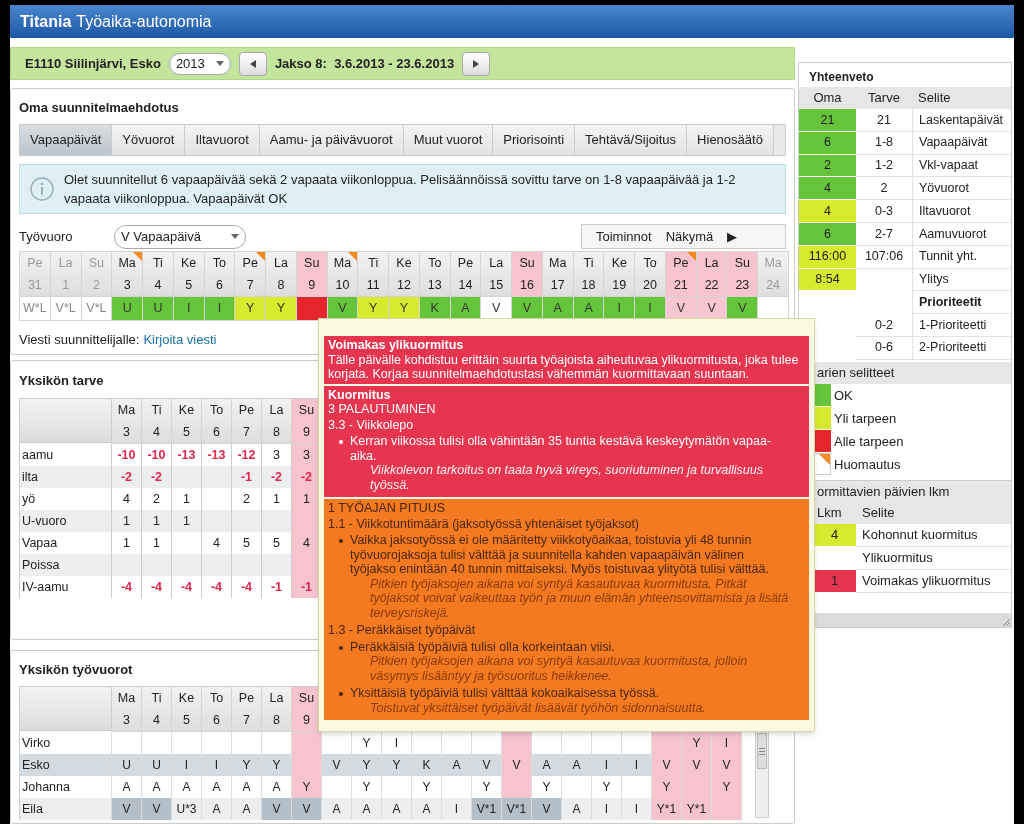 The width and height of the screenshot is (1024, 824). What do you see at coordinates (66, 809) in the screenshot?
I see `employee-row-label: Eila` at bounding box center [66, 809].